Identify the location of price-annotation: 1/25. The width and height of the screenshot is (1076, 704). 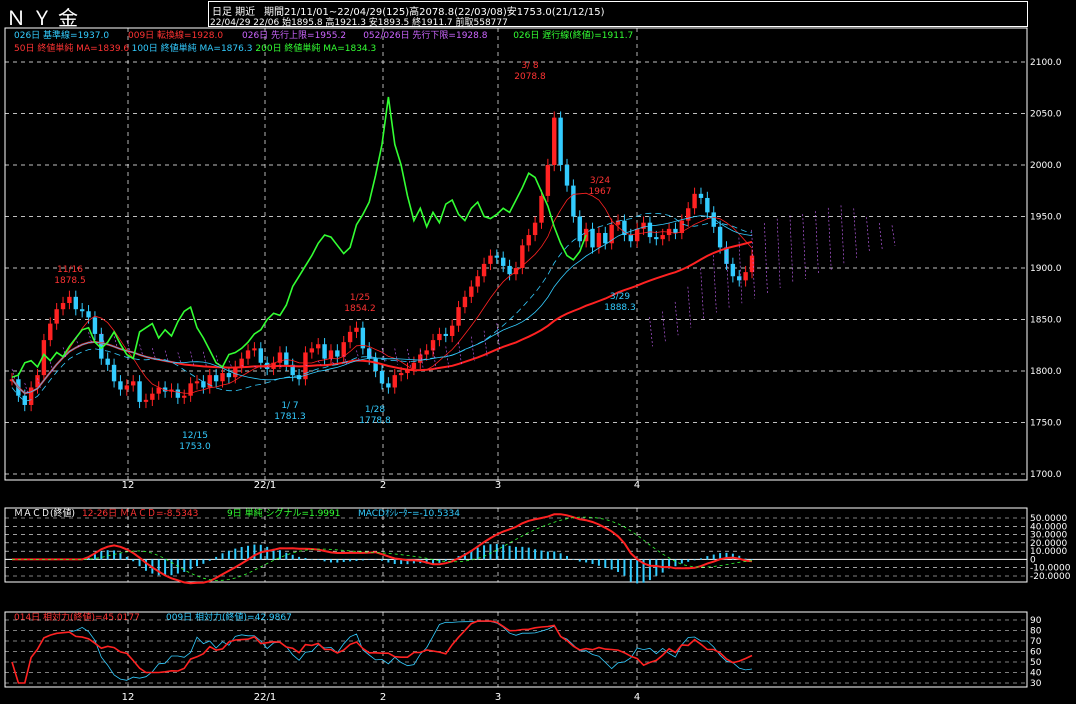
(360, 298).